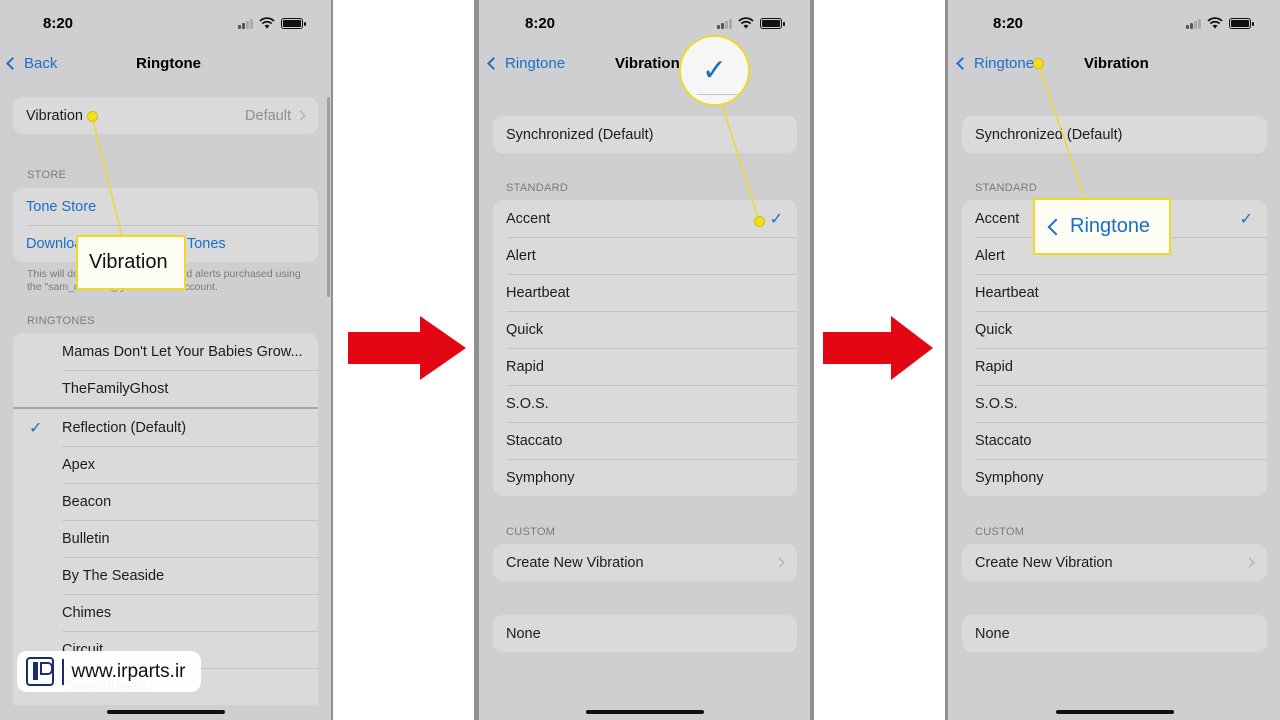  I want to click on option-label: Accent, so click(528, 218).